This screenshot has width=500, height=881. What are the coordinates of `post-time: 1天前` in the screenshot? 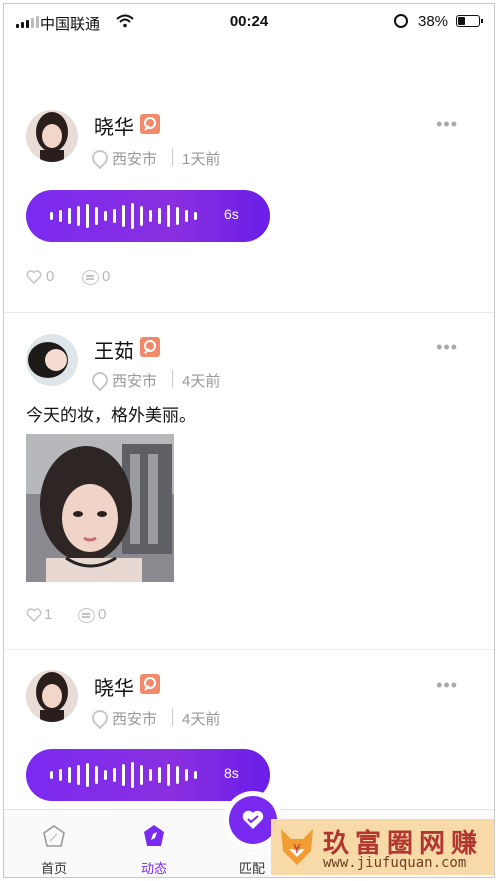 It's located at (201, 159).